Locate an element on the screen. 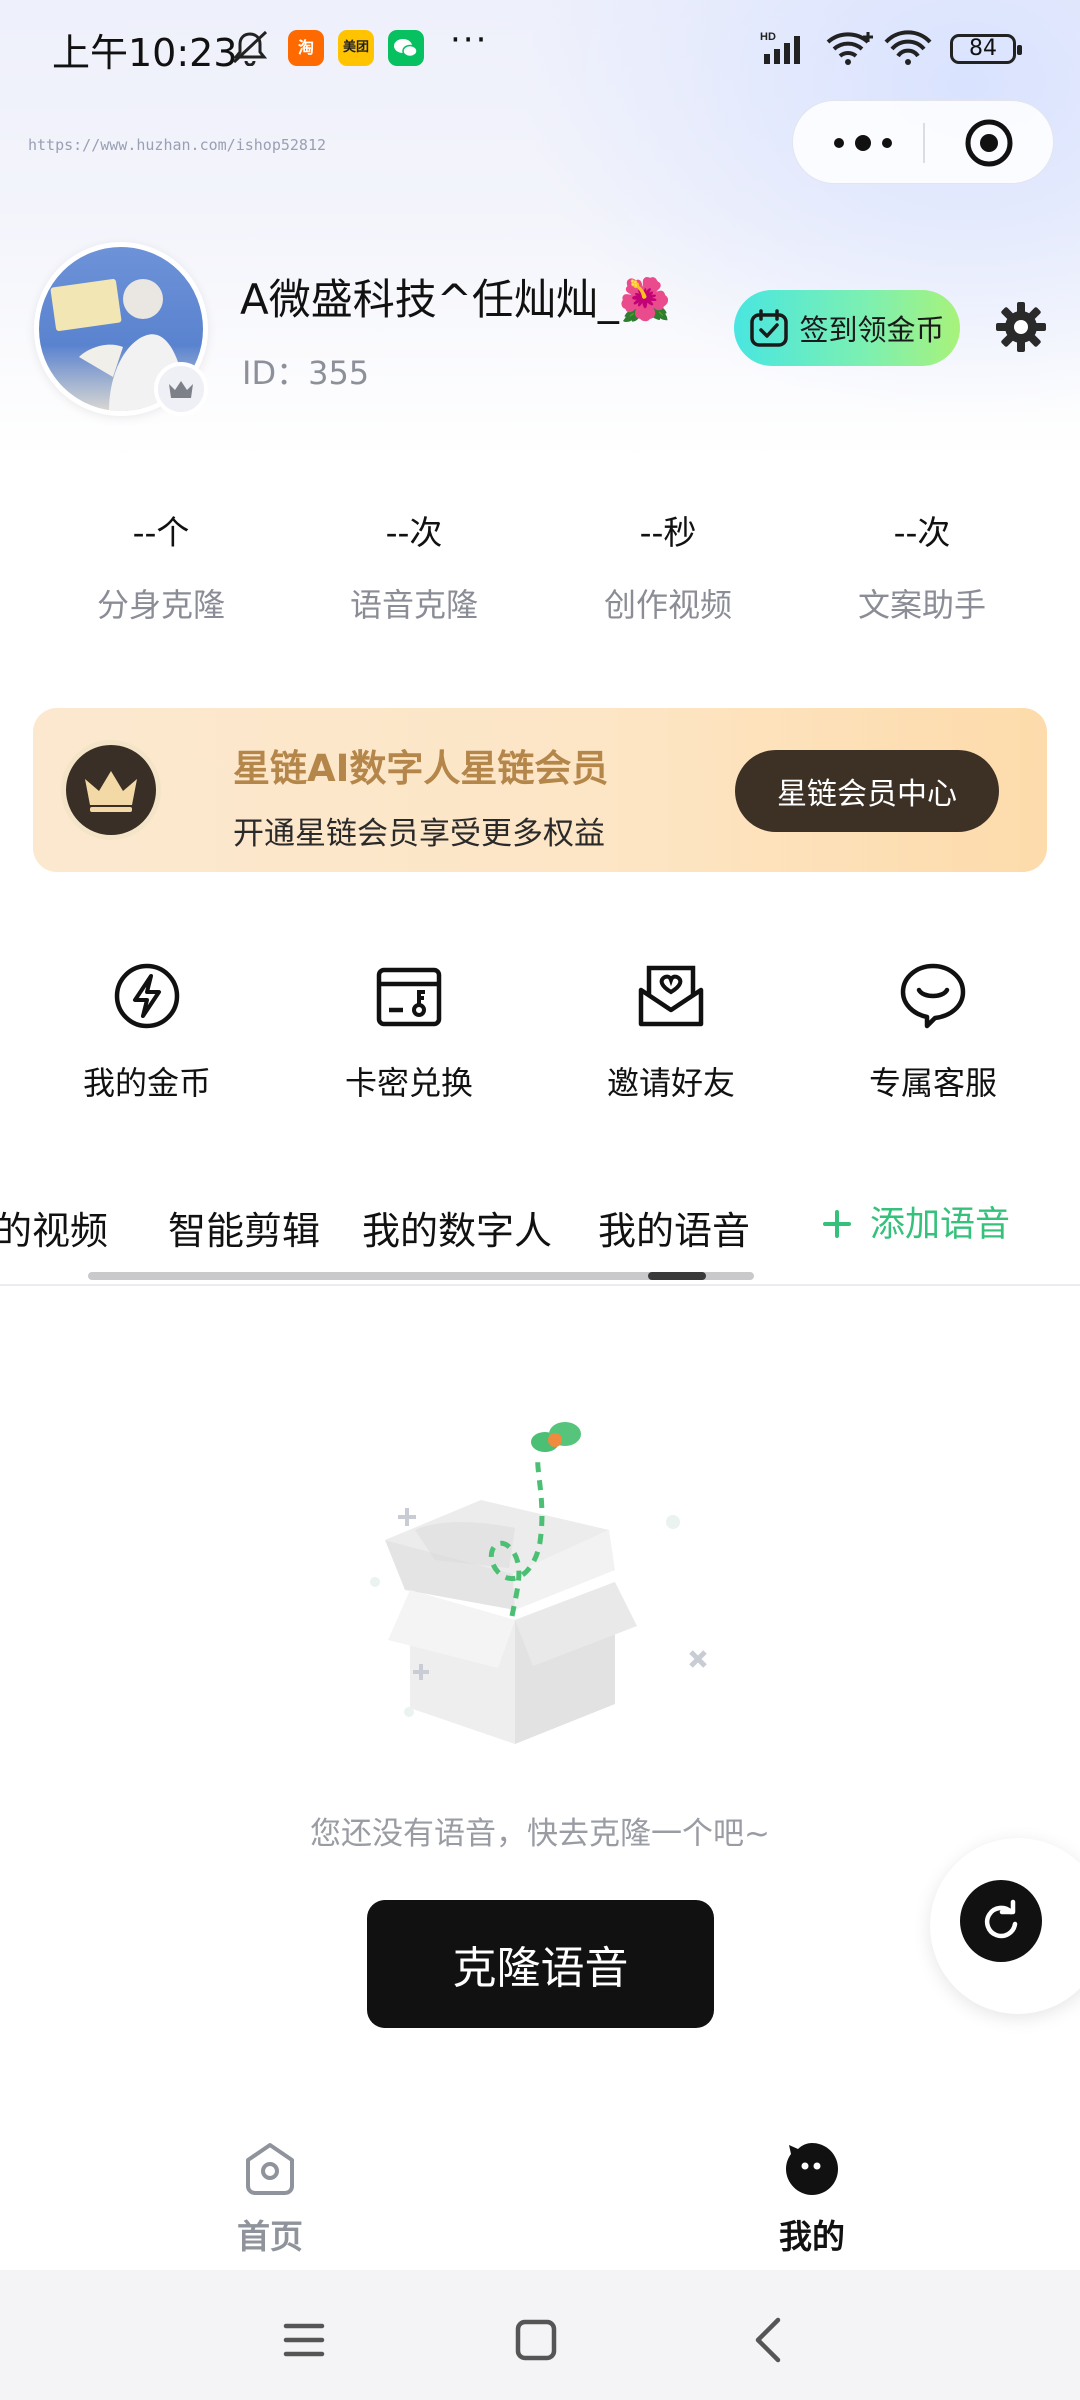 This screenshot has height=2400, width=1080. vip-subtitle: 开通星链会员享受更多权益 is located at coordinates (419, 834).